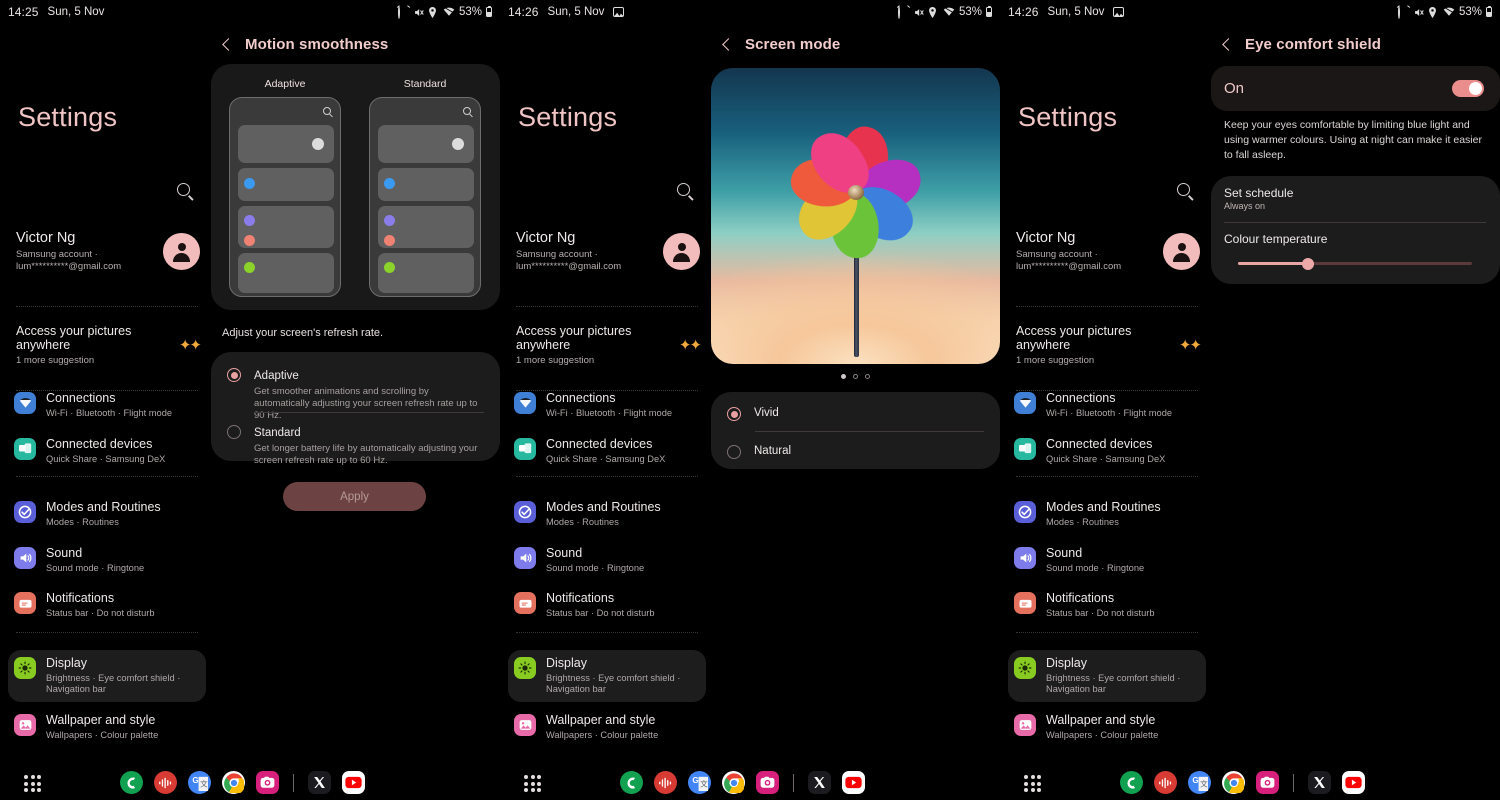 The width and height of the screenshot is (1500, 800). I want to click on set-schedule-title: Set schedule, so click(1258, 193).